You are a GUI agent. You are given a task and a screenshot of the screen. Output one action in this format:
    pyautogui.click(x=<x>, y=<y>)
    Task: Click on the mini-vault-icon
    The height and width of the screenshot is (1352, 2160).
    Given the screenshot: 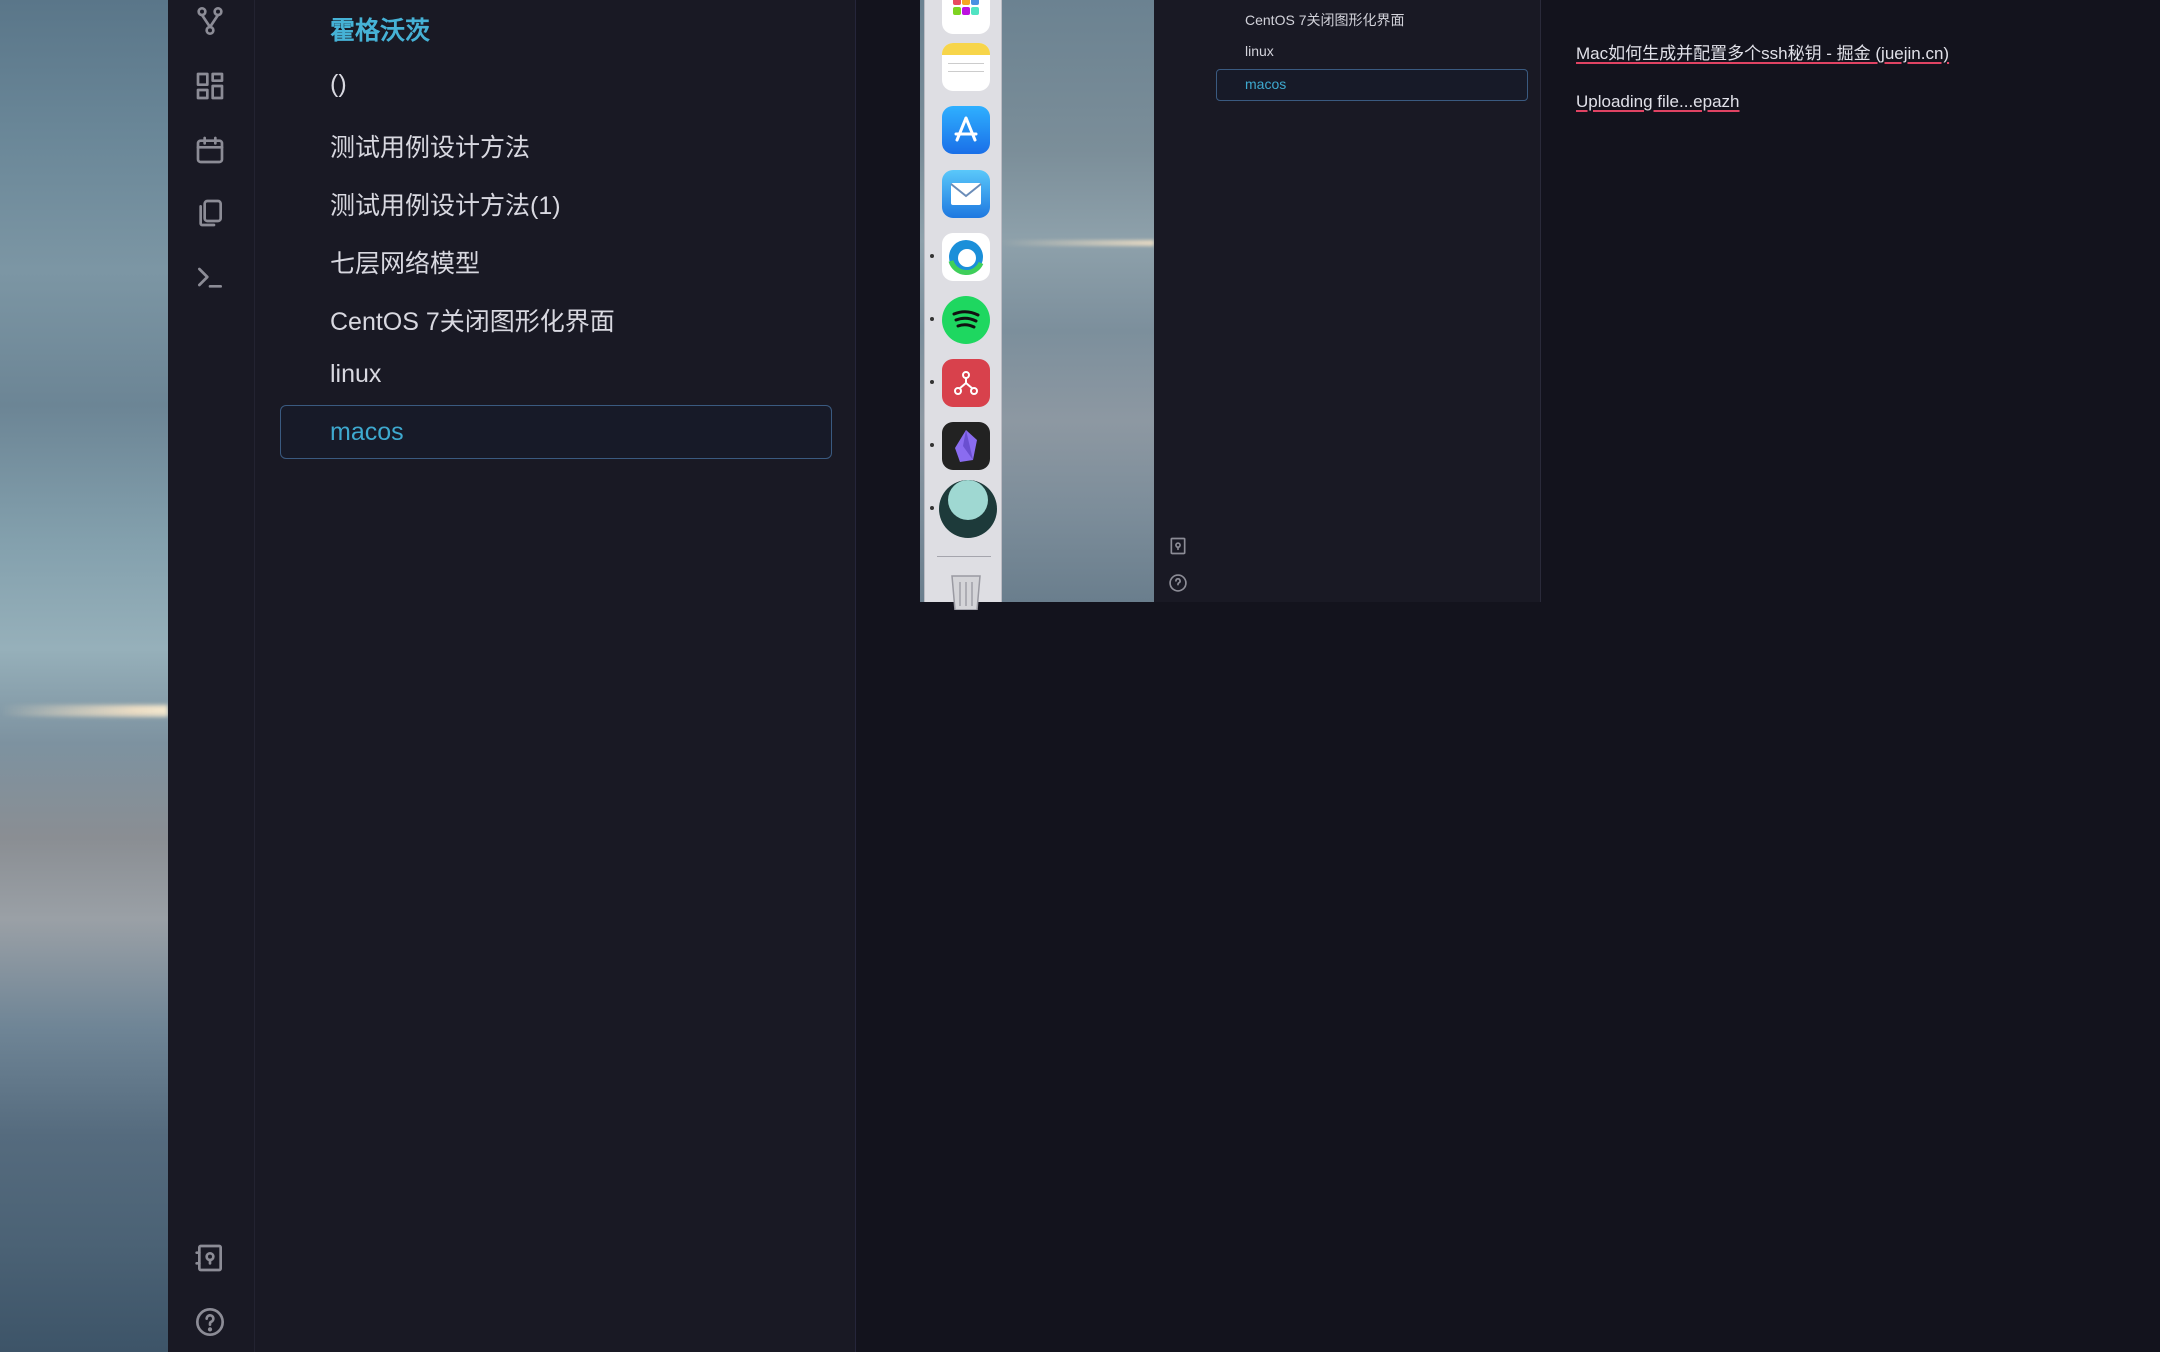 What is the action you would take?
    pyautogui.click(x=1178, y=548)
    